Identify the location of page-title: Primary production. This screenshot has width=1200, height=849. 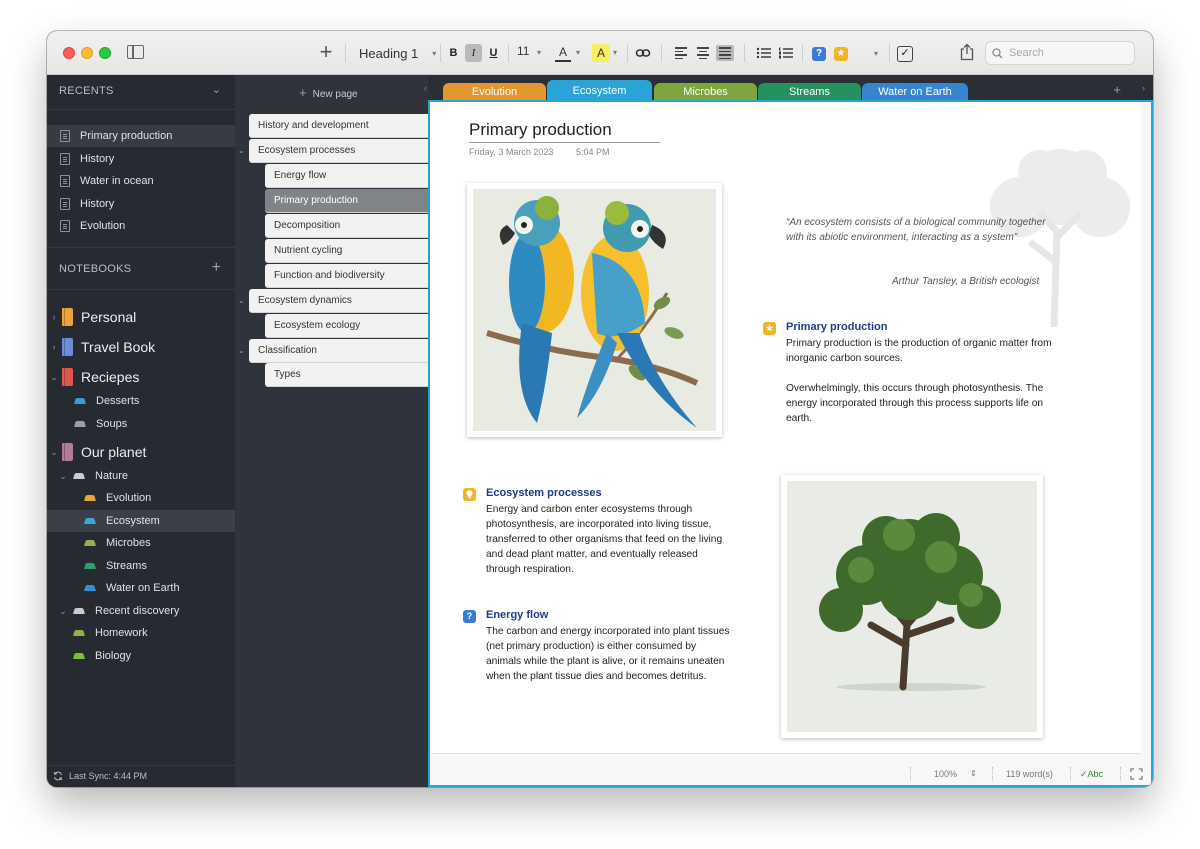
(540, 130).